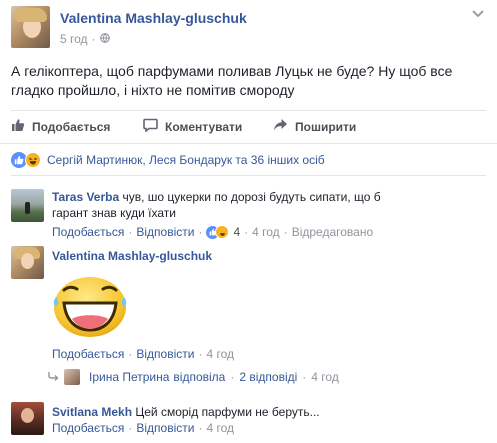 This screenshot has width=497, height=443. I want to click on comment-author: Valentina Mashlay-gluschuk, so click(132, 256).